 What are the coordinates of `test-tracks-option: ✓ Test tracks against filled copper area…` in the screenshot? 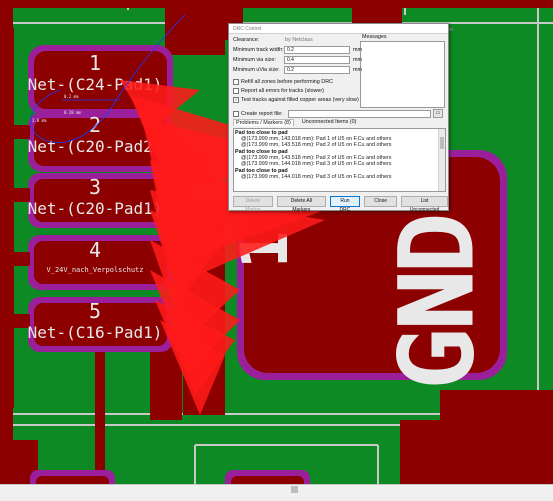 It's located at (296, 100).